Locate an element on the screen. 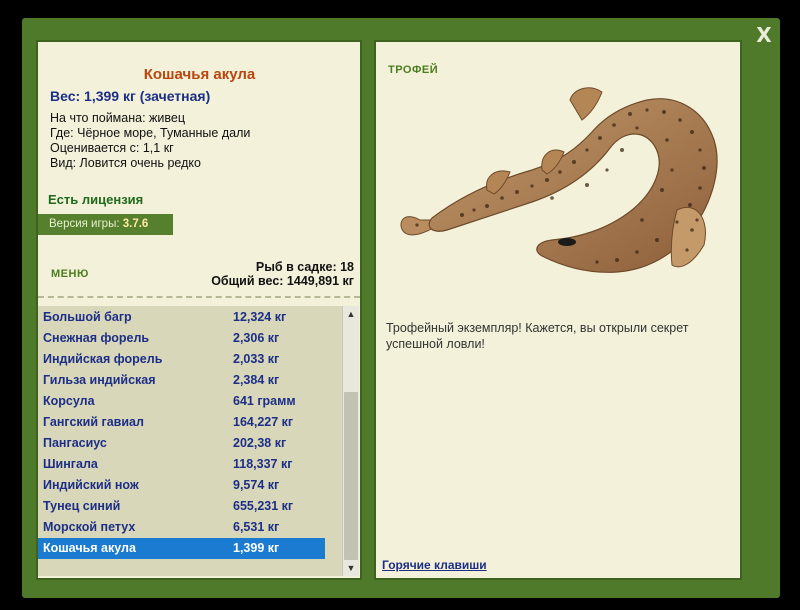  catch-fish-weight: 12,324 кг is located at coordinates (260, 317).